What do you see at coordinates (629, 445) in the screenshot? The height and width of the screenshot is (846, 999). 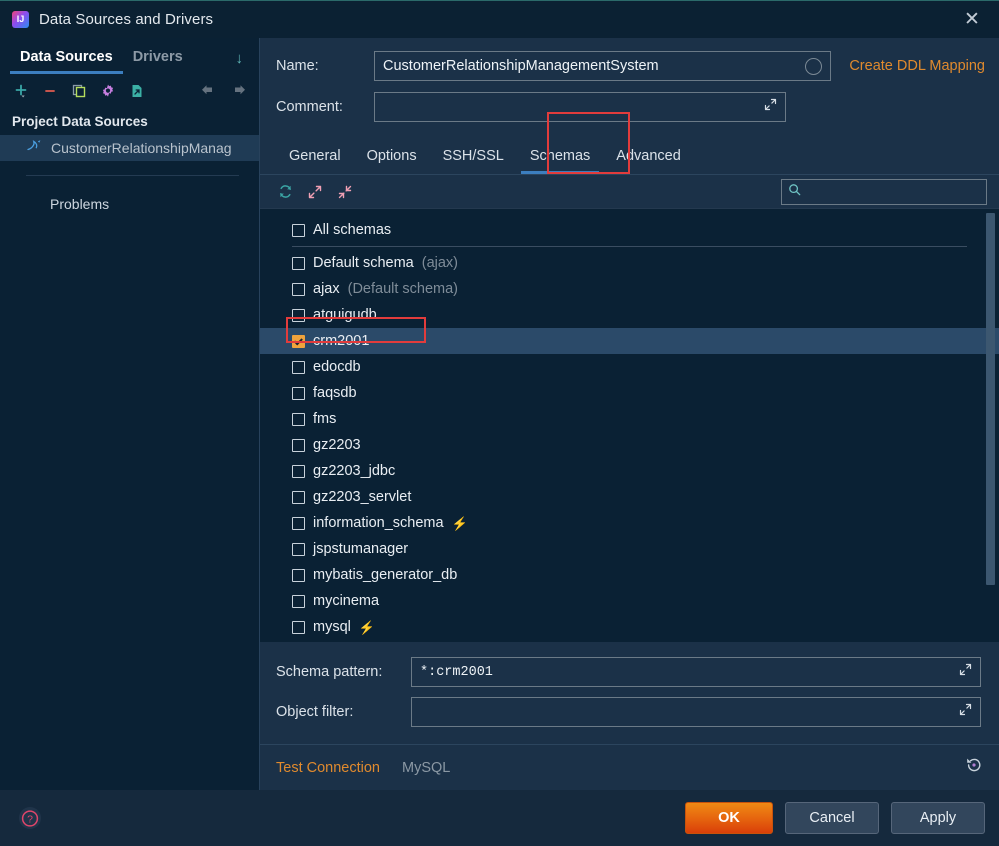 I see `schema-row: gz2203` at bounding box center [629, 445].